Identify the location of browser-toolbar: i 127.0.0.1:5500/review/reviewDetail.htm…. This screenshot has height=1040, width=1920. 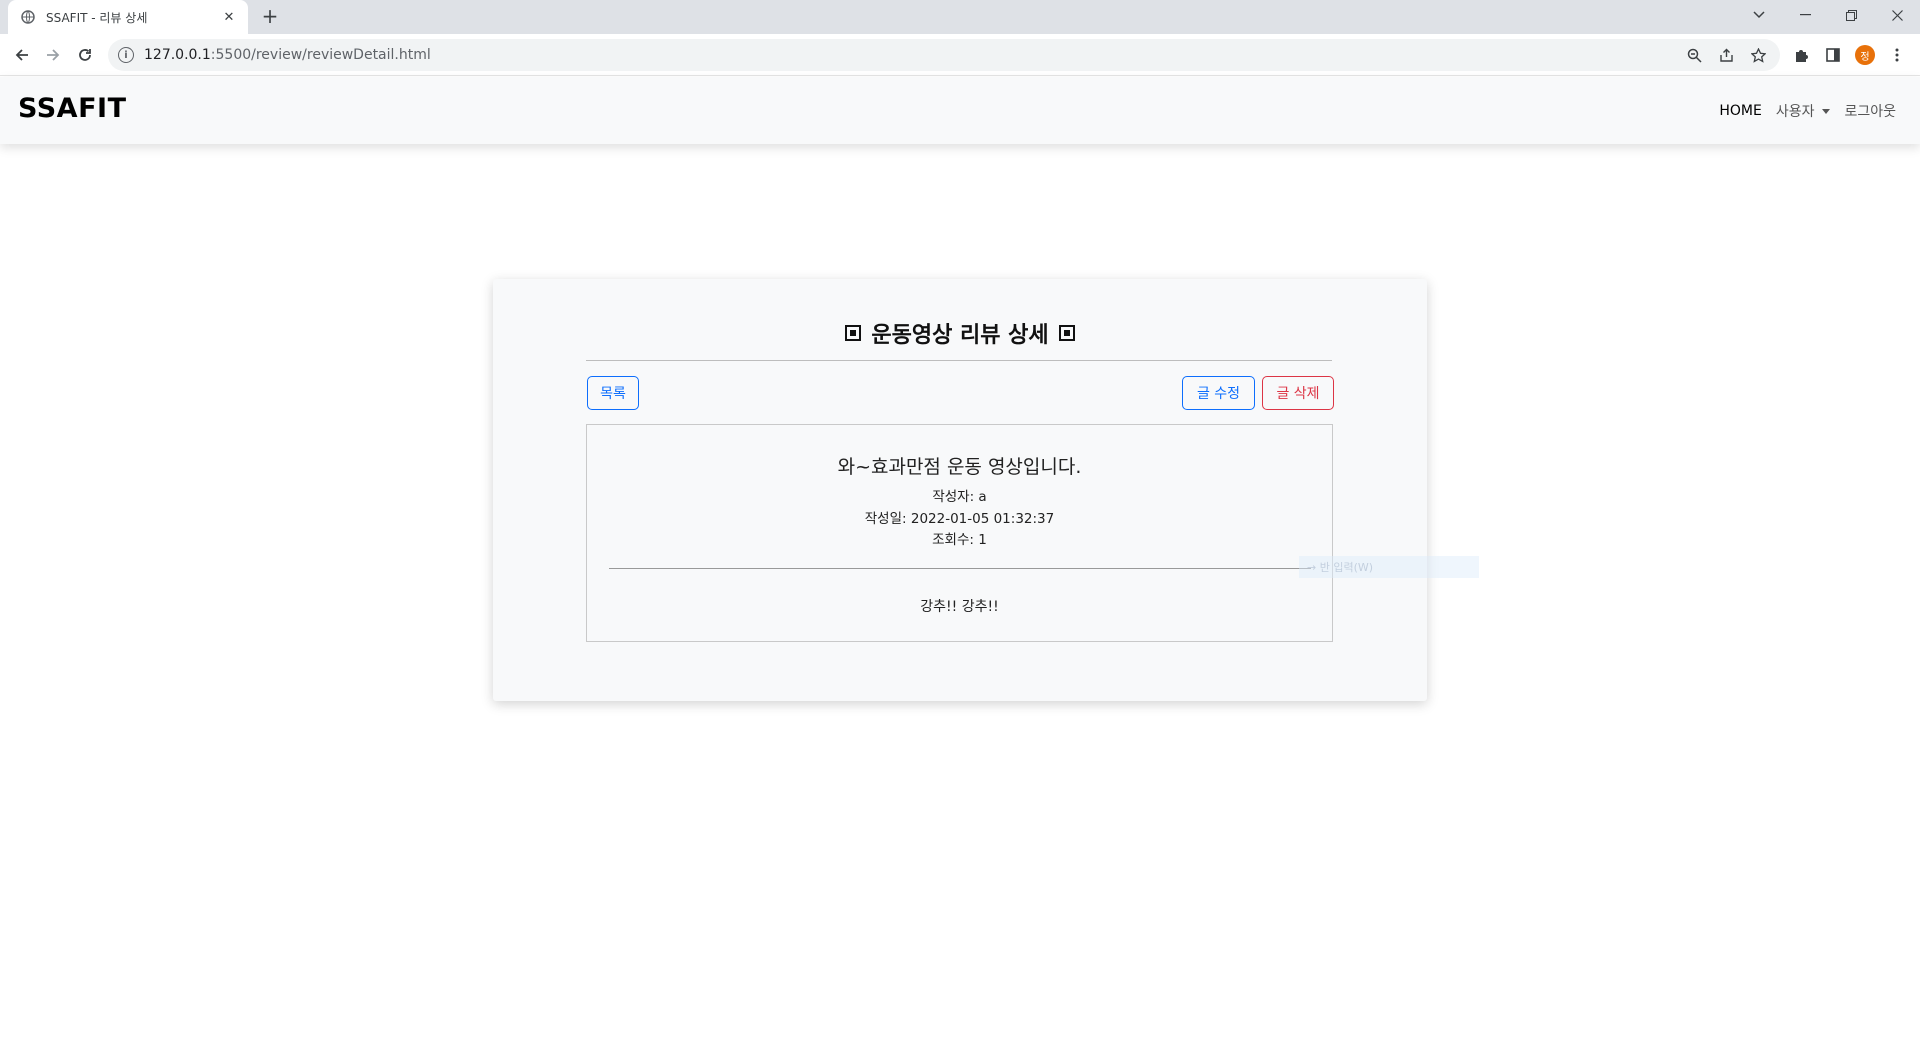
(960, 55).